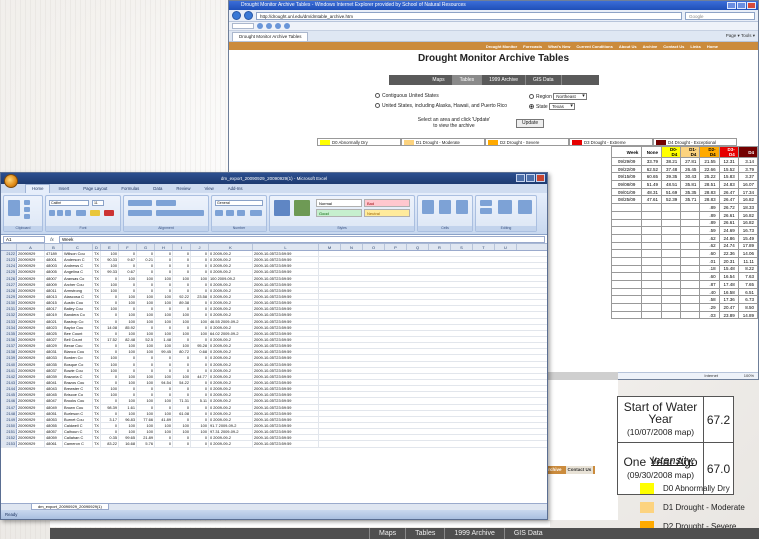 This screenshot has height=539, width=759. Describe the element at coordinates (270, 36) in the screenshot. I see `ie-tab-active: Drought Monitor Archive Tables` at that location.